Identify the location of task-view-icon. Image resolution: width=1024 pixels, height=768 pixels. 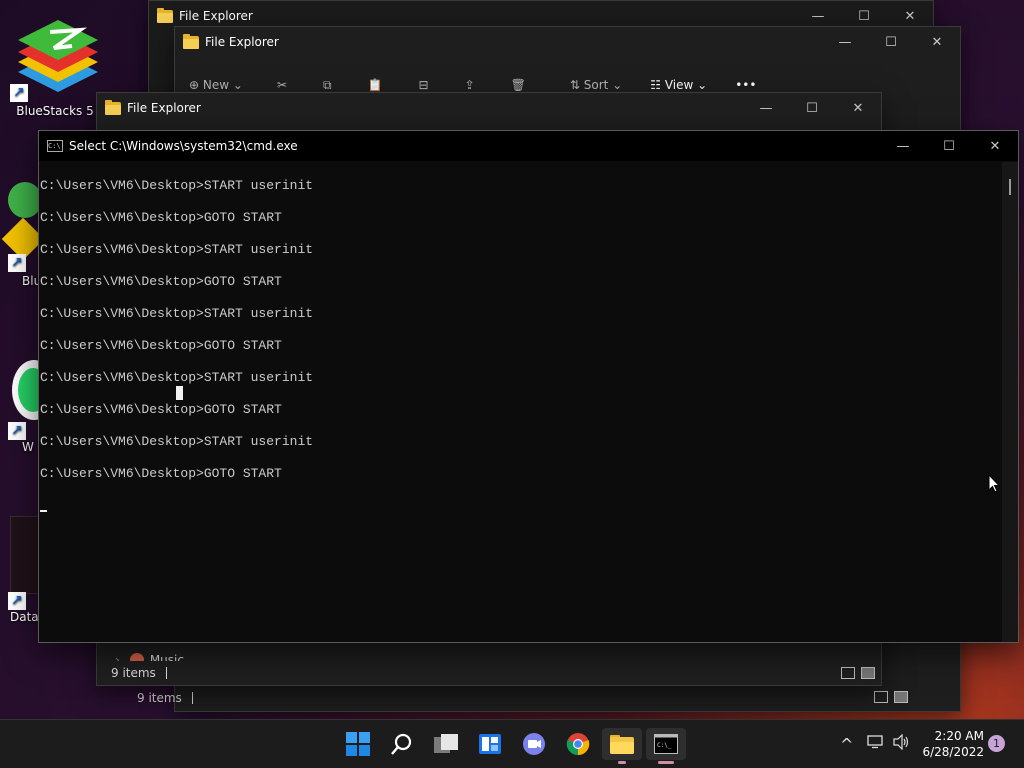
(446, 743).